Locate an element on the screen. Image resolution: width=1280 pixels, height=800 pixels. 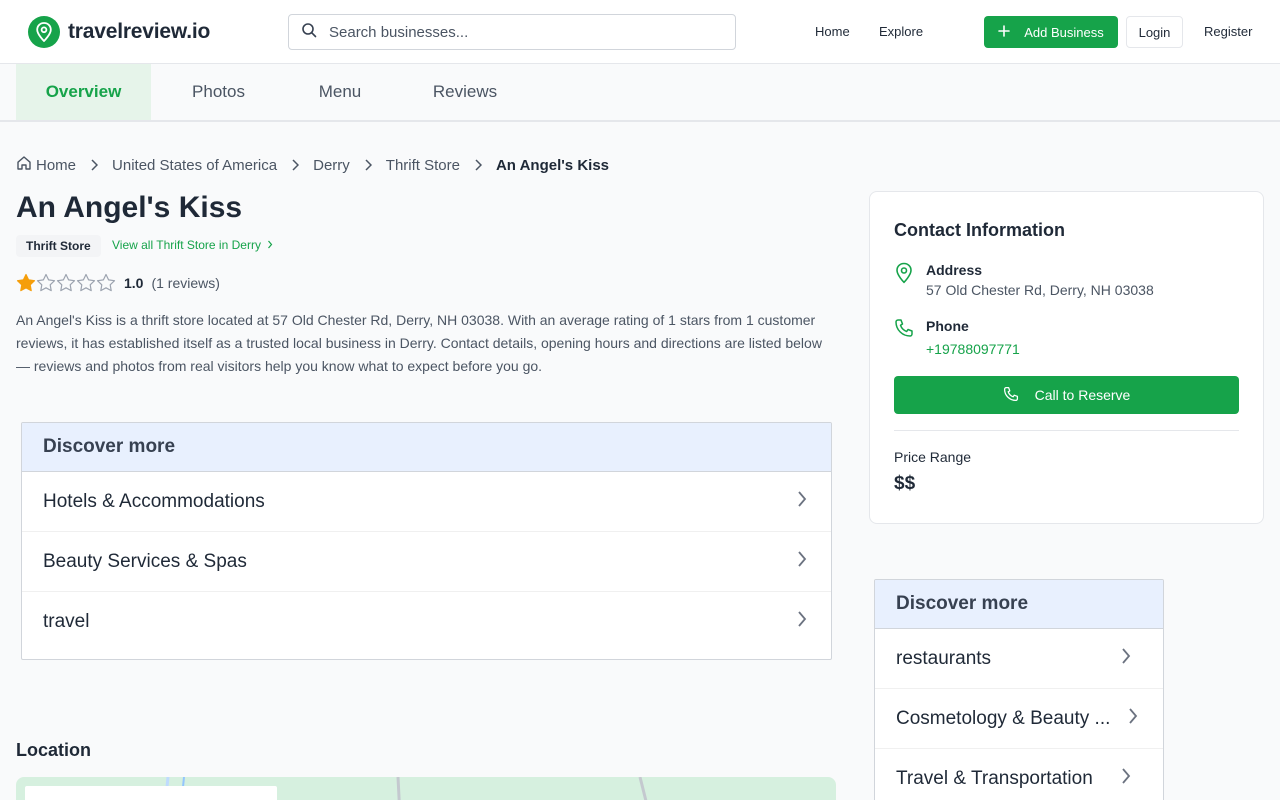
view-all-category-link: View all Thrift Store in Derry is located at coordinates (192, 245).